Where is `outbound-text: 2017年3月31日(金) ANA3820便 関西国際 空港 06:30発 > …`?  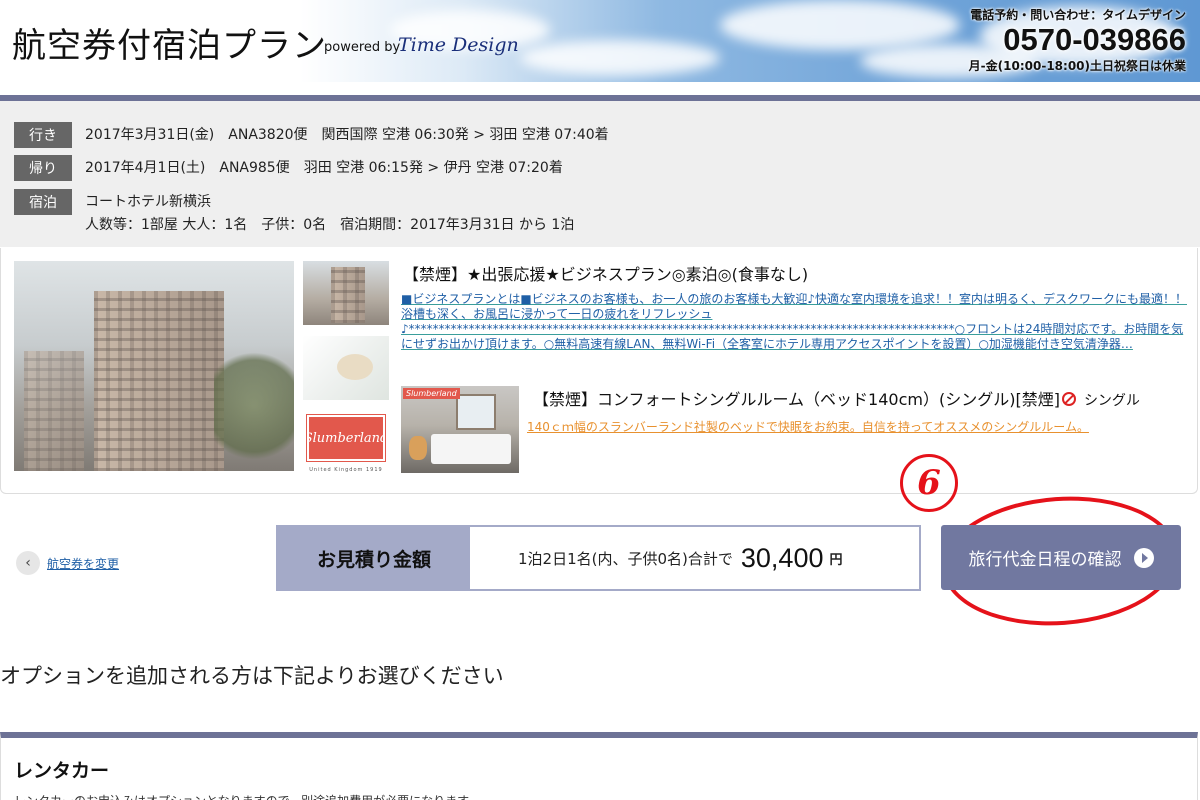 outbound-text: 2017年3月31日(金) ANA3820便 関西国際 空港 06:30発 > … is located at coordinates (347, 135).